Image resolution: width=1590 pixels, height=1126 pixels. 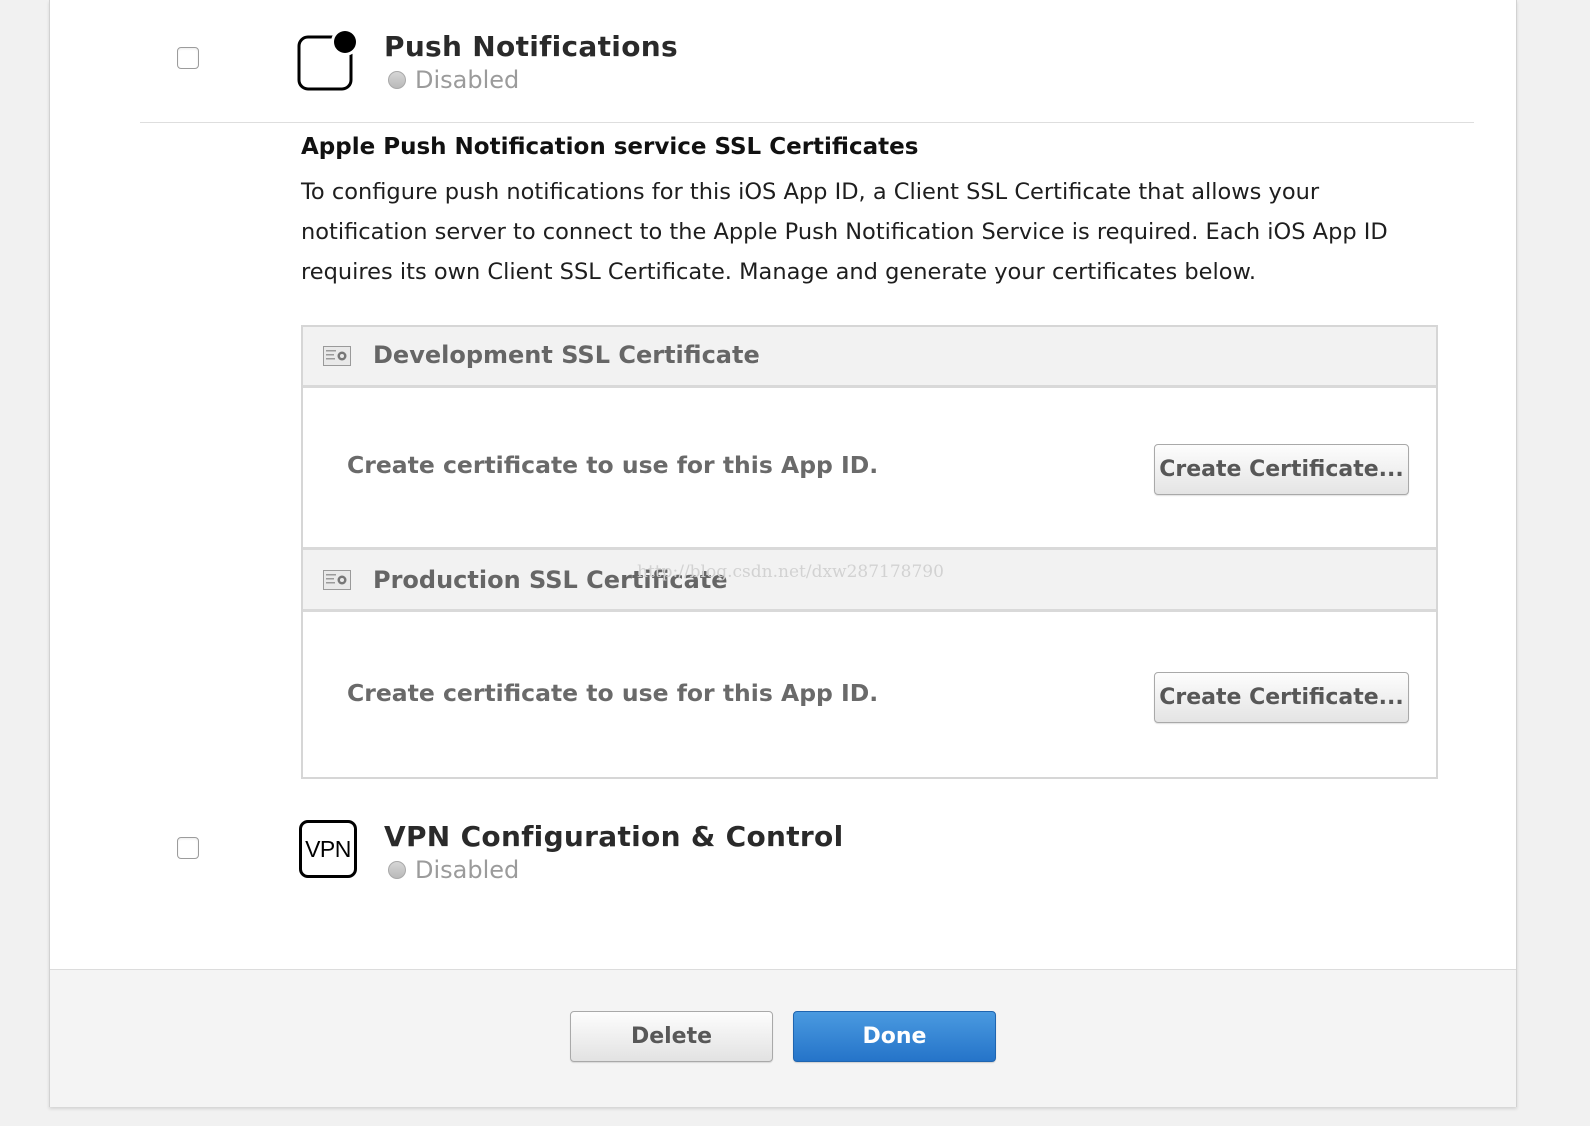 What do you see at coordinates (531, 46) in the screenshot?
I see `push-notifications-title: Push Notifications` at bounding box center [531, 46].